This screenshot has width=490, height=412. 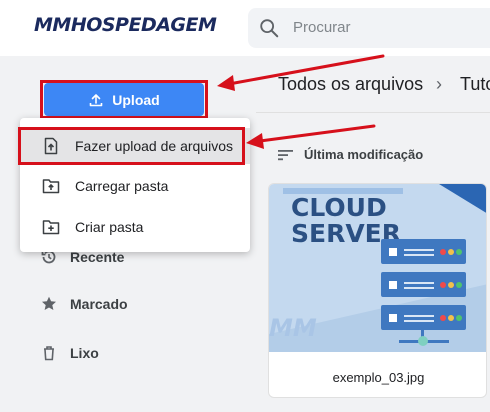 I want to click on star-icon, so click(x=49, y=303).